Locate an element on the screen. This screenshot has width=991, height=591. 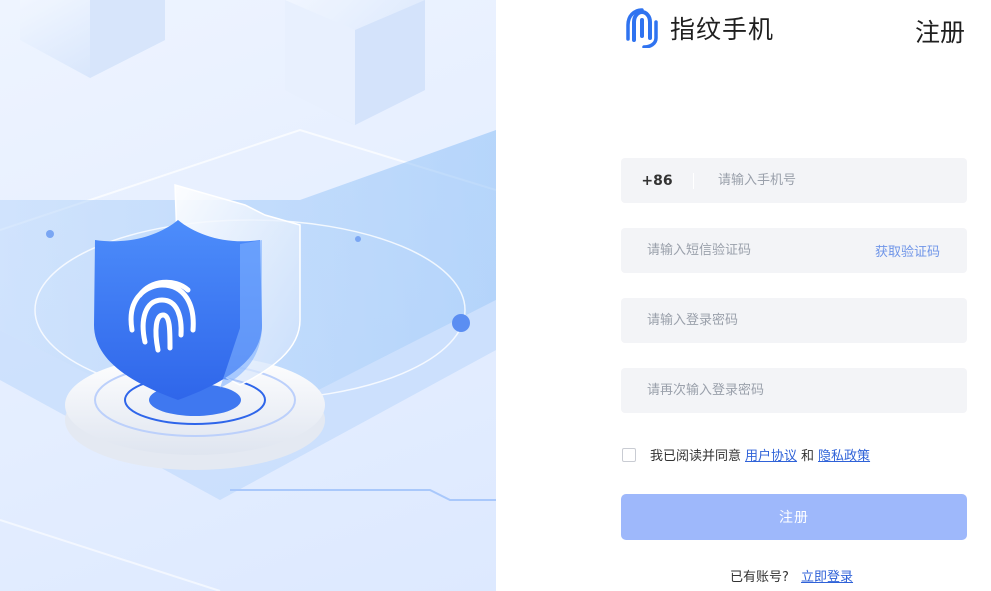
agreement-row: 我已阅读并同意 用户协议 和 隐私政策 is located at coordinates (748, 454).